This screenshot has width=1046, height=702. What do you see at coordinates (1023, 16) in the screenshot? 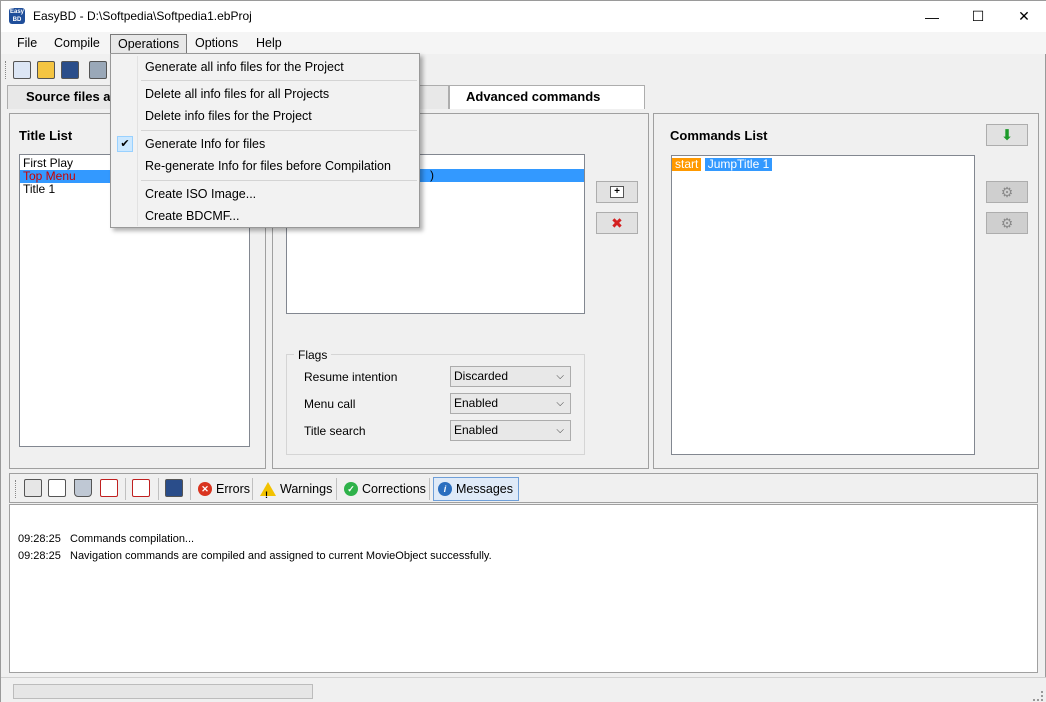
I see `close-button: ✕` at bounding box center [1023, 16].